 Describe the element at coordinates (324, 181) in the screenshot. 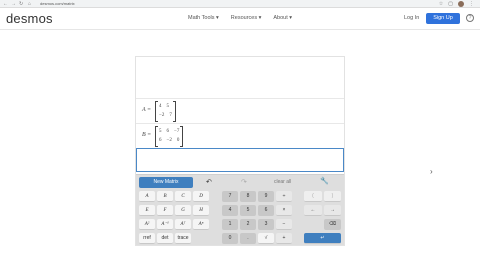

I see `settings-wrench-icon: 🔧` at that location.